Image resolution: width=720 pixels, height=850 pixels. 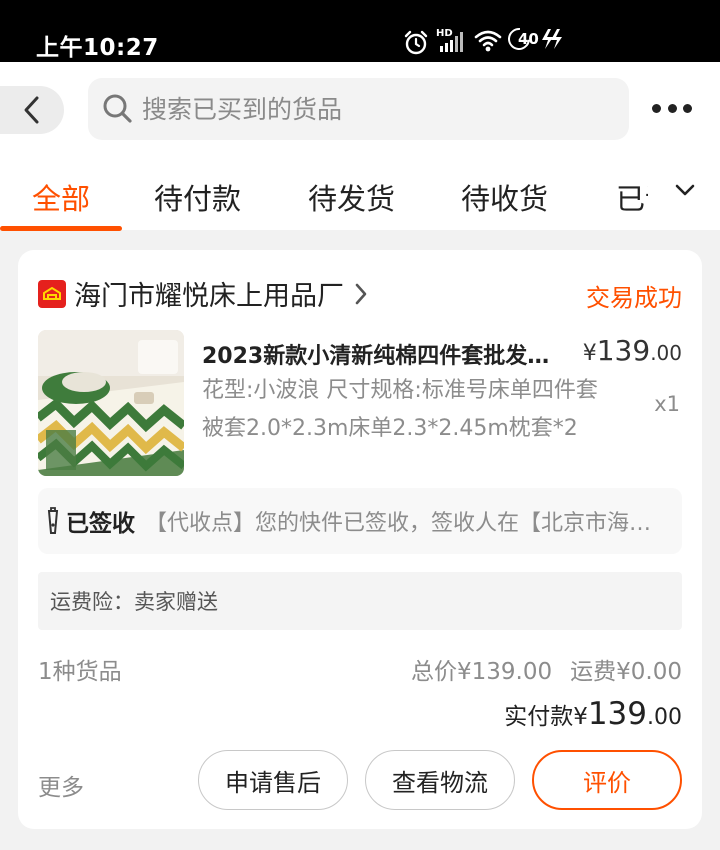 What do you see at coordinates (552, 39) in the screenshot?
I see `charging-icon` at bounding box center [552, 39].